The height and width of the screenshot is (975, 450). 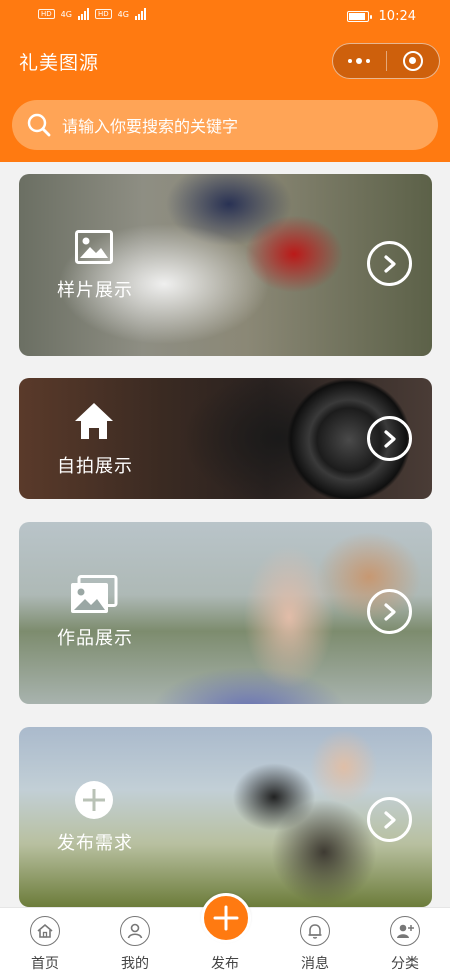 I want to click on gallery-icon, so click(x=94, y=595).